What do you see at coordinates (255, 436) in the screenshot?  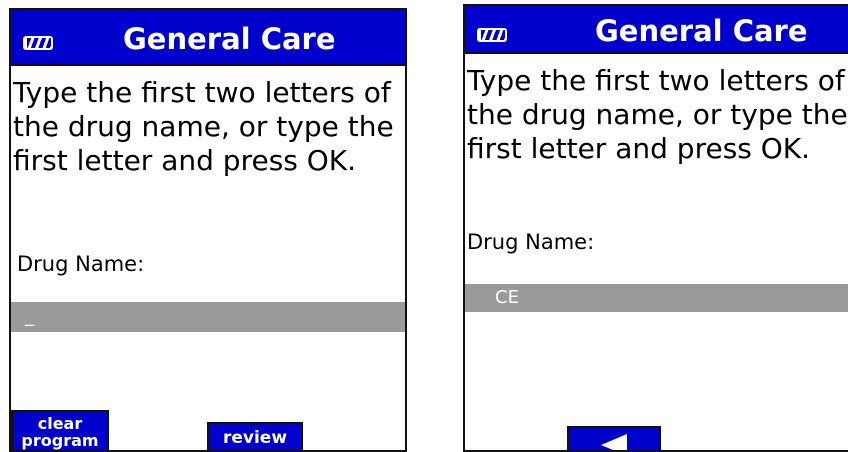 I see `review-button: review` at bounding box center [255, 436].